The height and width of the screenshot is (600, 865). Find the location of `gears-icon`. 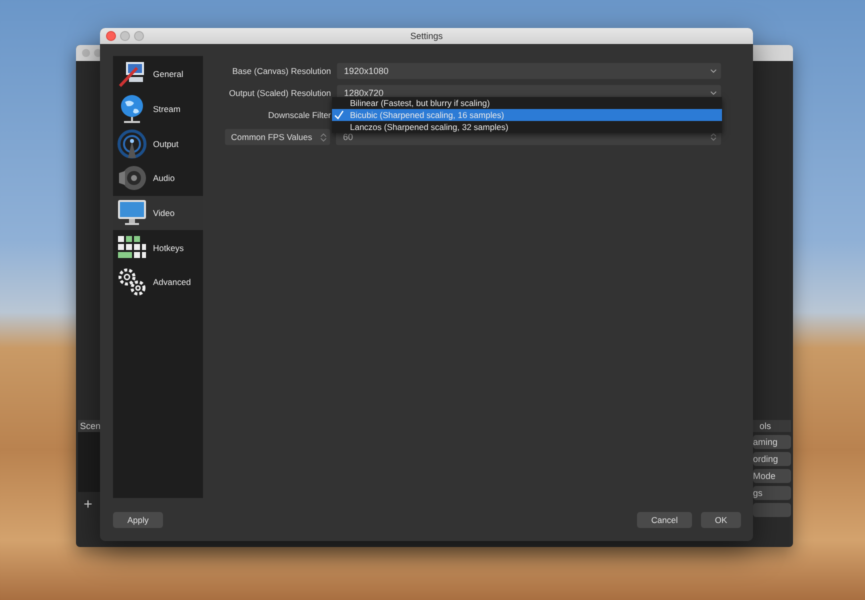

gears-icon is located at coordinates (132, 282).